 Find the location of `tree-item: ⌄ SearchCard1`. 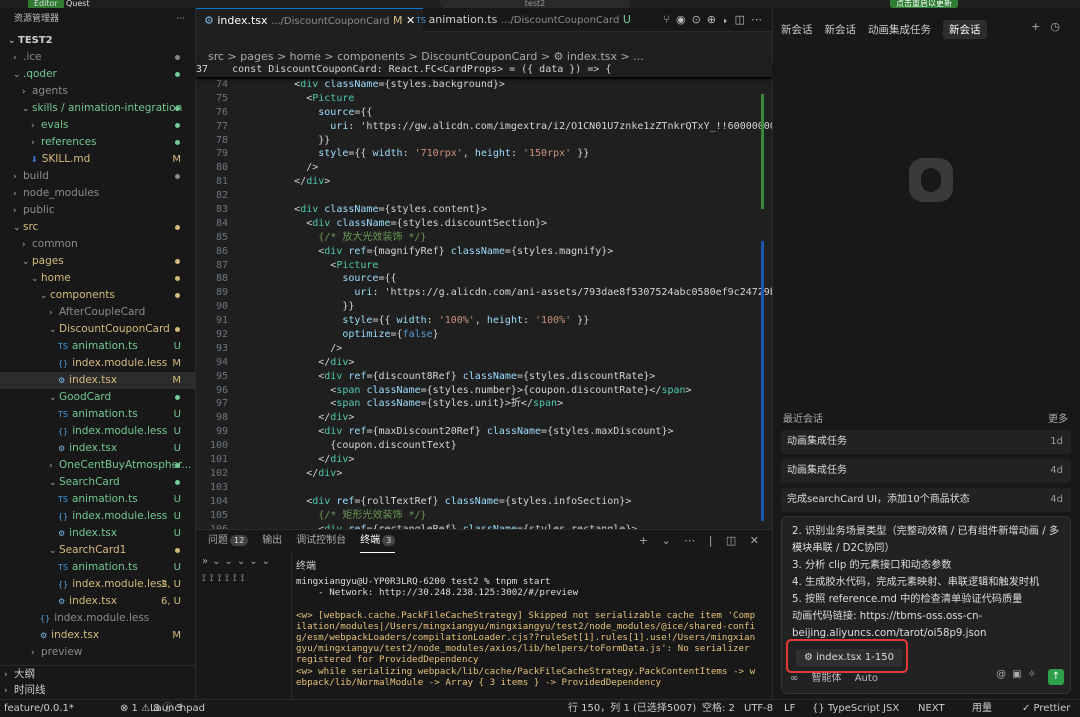

tree-item: ⌄ SearchCard1 is located at coordinates (97, 550).